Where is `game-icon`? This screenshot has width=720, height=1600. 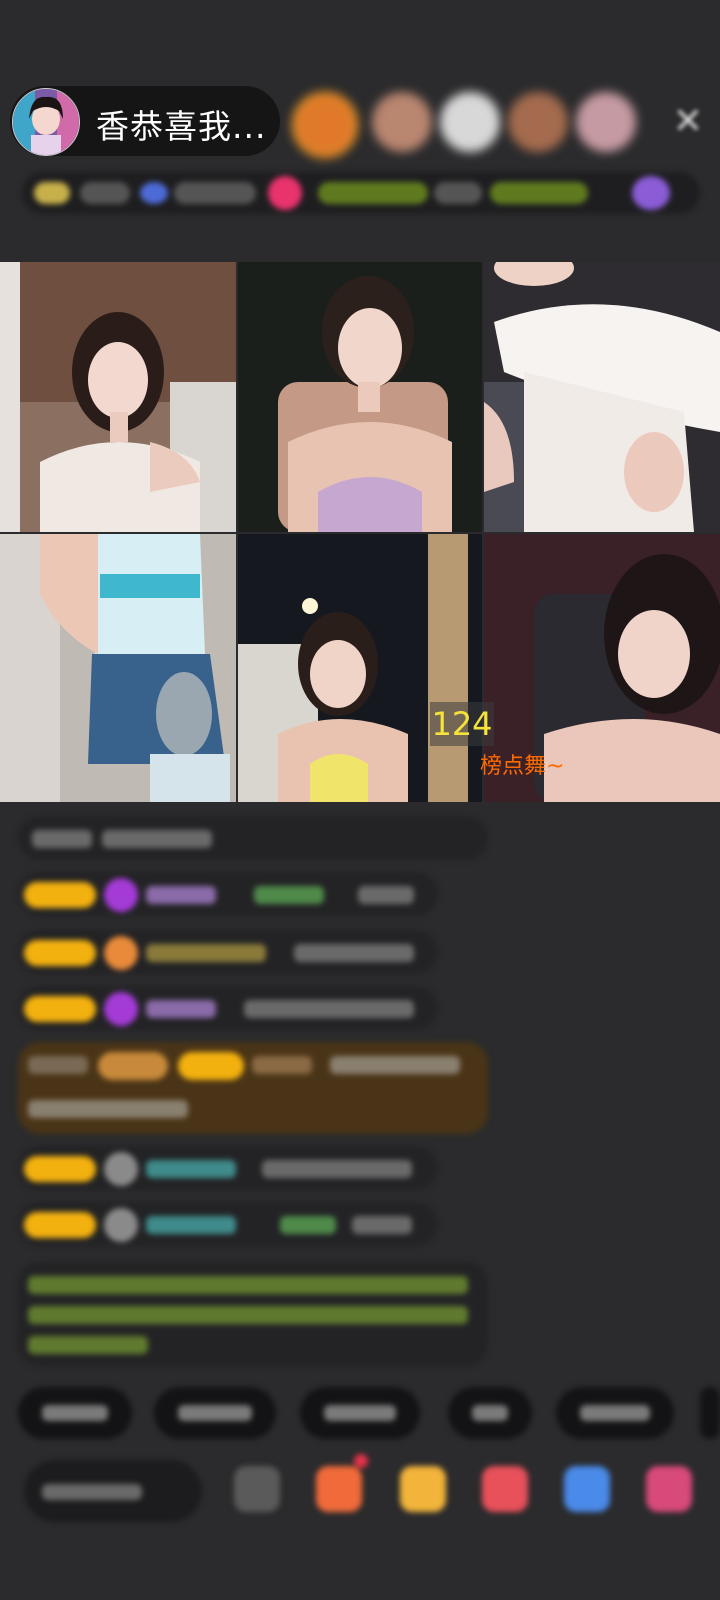
game-icon is located at coordinates (587, 1489).